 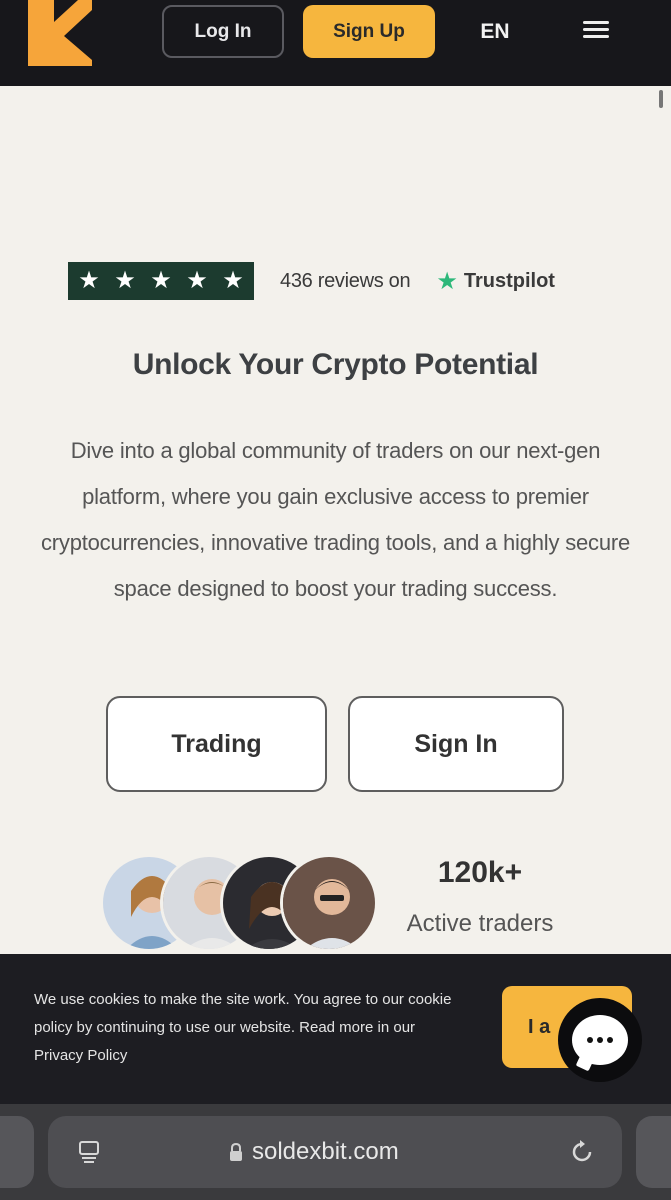 I want to click on logo-icon, so click(x=60, y=33).